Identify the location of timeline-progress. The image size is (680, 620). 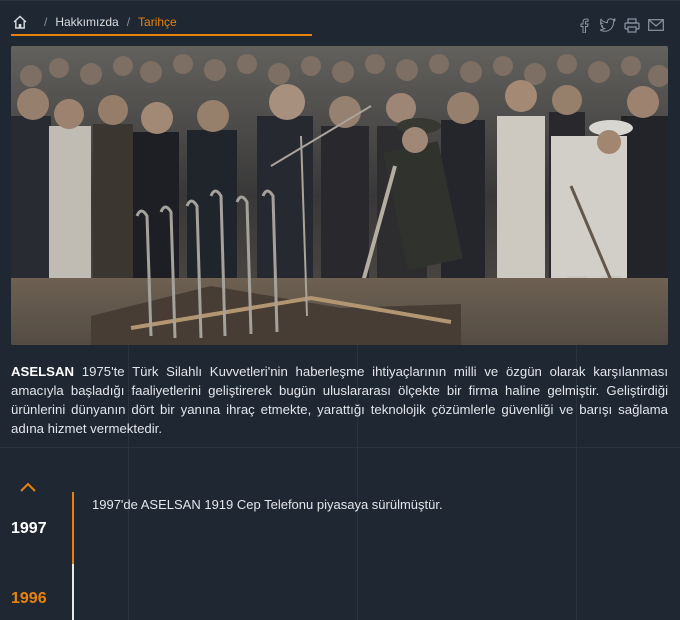
(73, 528).